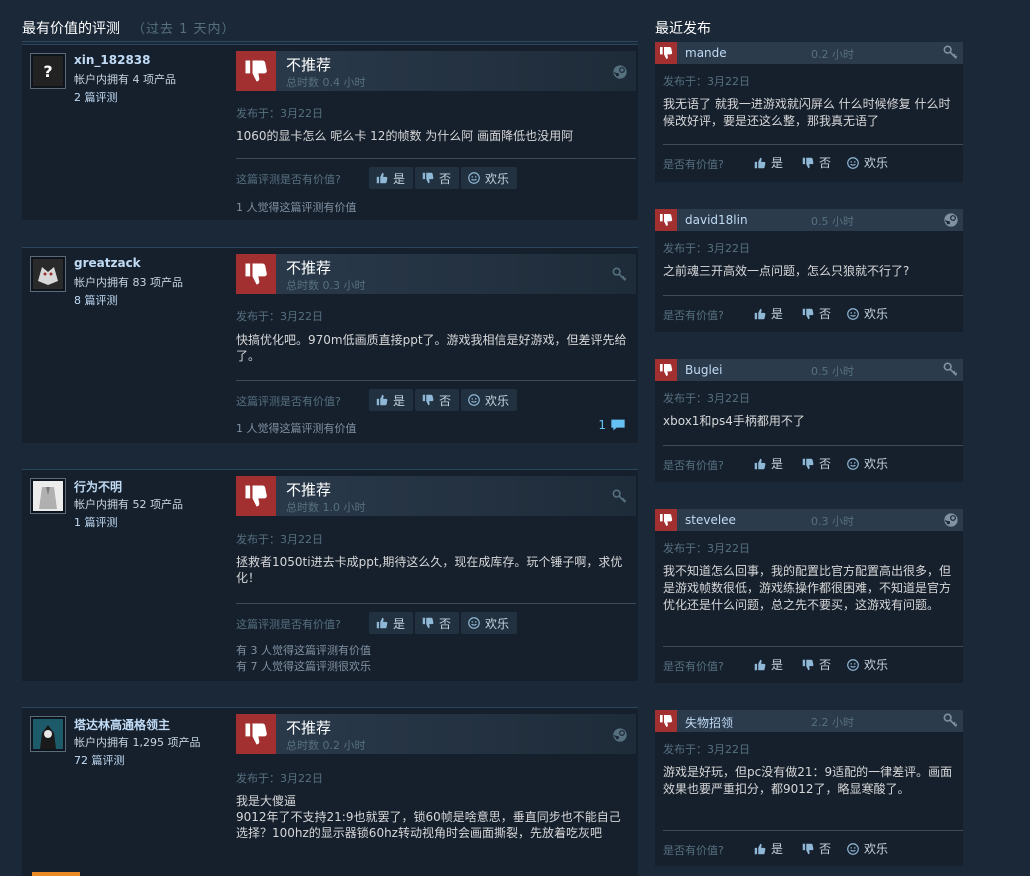  What do you see at coordinates (809, 53) in the screenshot?
I see `recent-review-header: mande 0.2 小时` at bounding box center [809, 53].